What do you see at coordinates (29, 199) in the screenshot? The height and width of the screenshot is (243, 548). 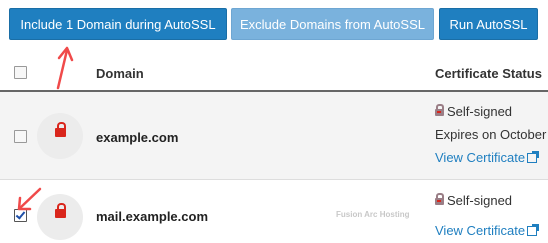 I see `annotation-arrow-diagonal` at bounding box center [29, 199].